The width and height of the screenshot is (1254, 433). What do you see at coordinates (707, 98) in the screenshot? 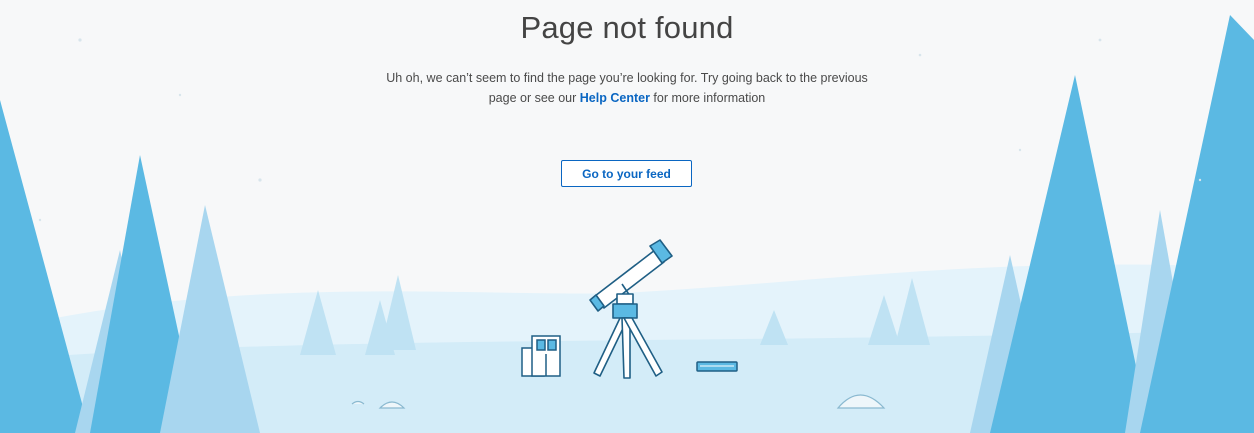
I see `message-text-end: for more information` at bounding box center [707, 98].